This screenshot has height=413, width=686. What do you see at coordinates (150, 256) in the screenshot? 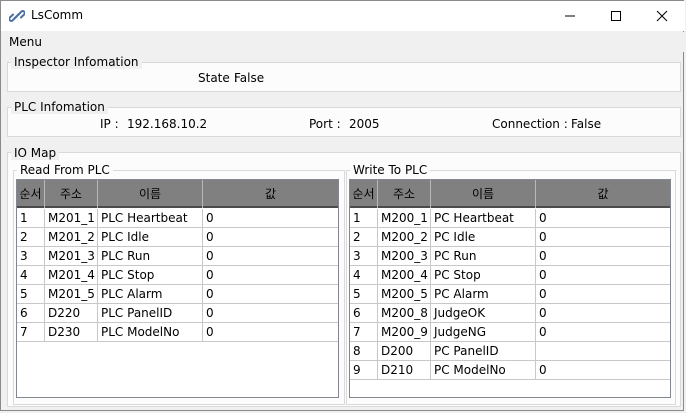
I see `name-cell: PLC Run` at bounding box center [150, 256].